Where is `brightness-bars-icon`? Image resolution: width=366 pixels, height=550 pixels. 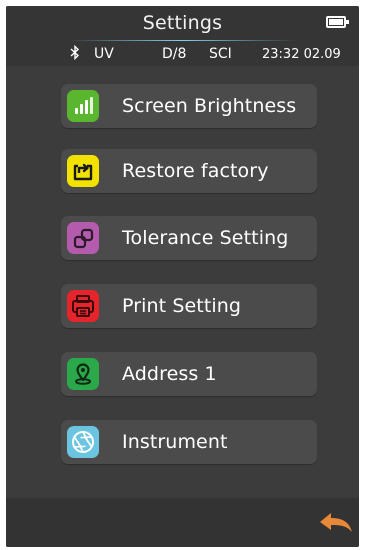 brightness-bars-icon is located at coordinates (83, 106).